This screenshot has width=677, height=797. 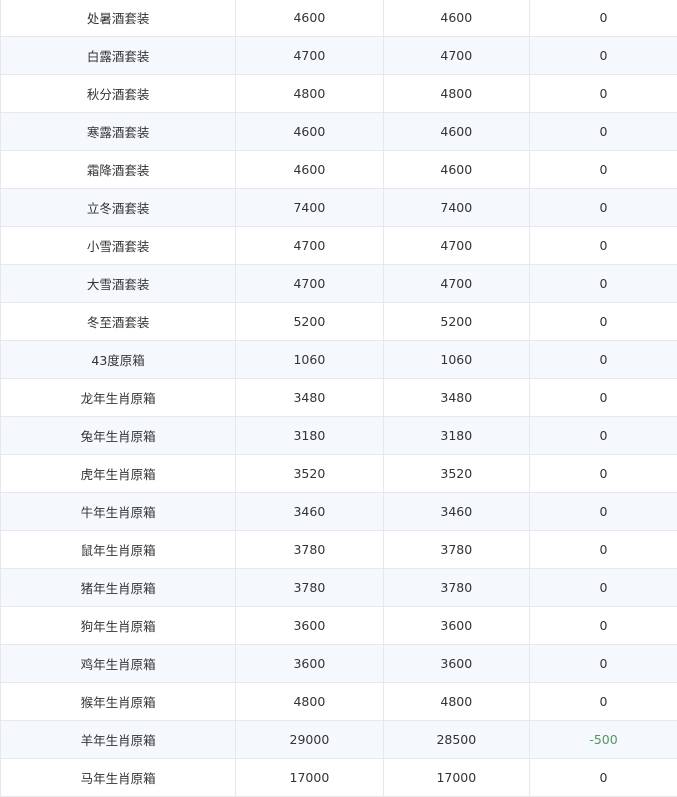 I want to click on product-name-cell: 冬至酒套装, so click(x=119, y=321).